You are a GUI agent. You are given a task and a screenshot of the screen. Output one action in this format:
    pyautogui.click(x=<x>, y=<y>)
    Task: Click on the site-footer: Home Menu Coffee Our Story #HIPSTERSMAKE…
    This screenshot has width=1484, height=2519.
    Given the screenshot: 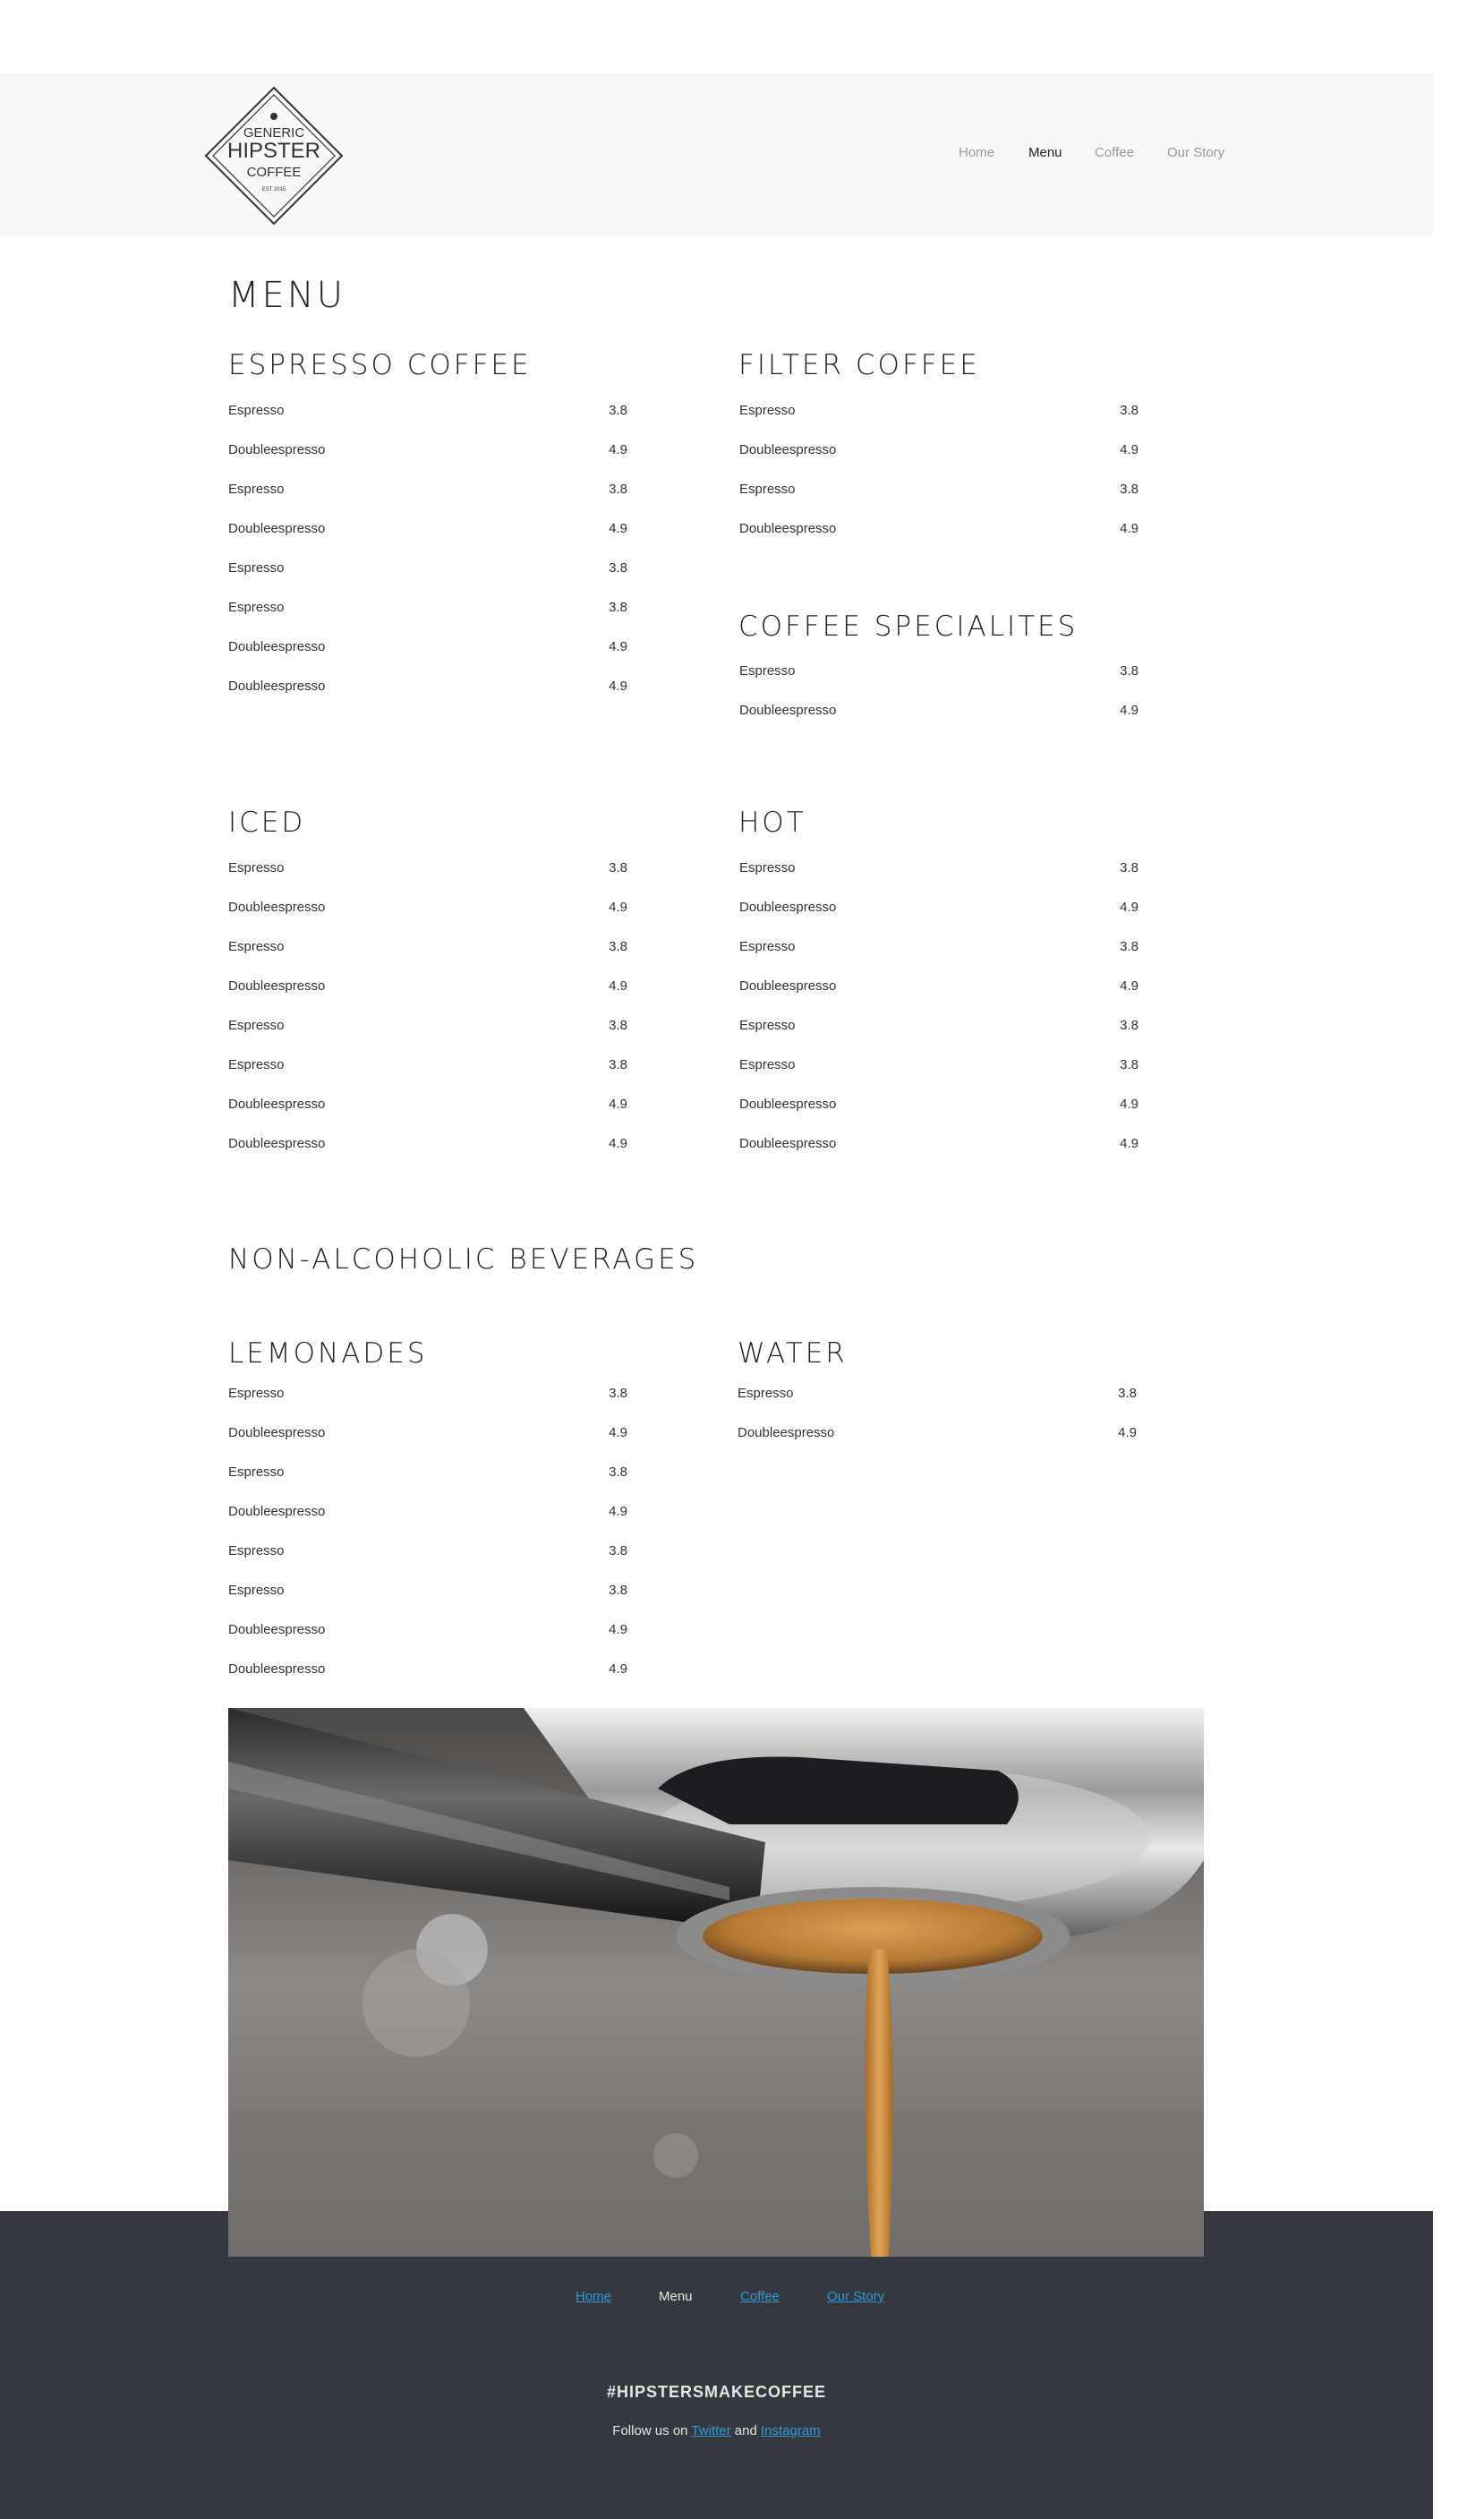 What is the action you would take?
    pyautogui.click(x=716, y=2365)
    